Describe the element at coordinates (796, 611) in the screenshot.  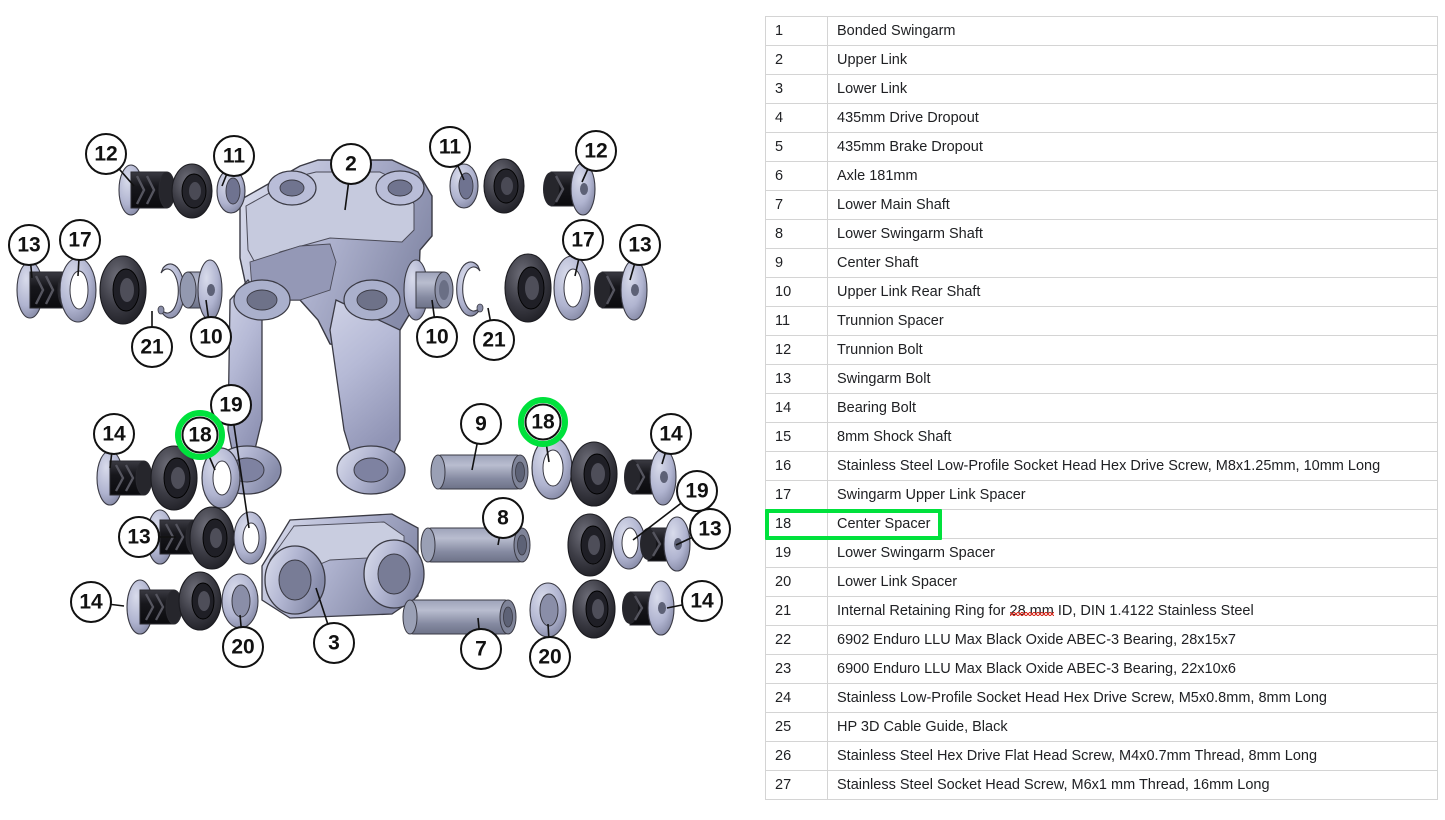
I see `part-item-number: 21` at that location.